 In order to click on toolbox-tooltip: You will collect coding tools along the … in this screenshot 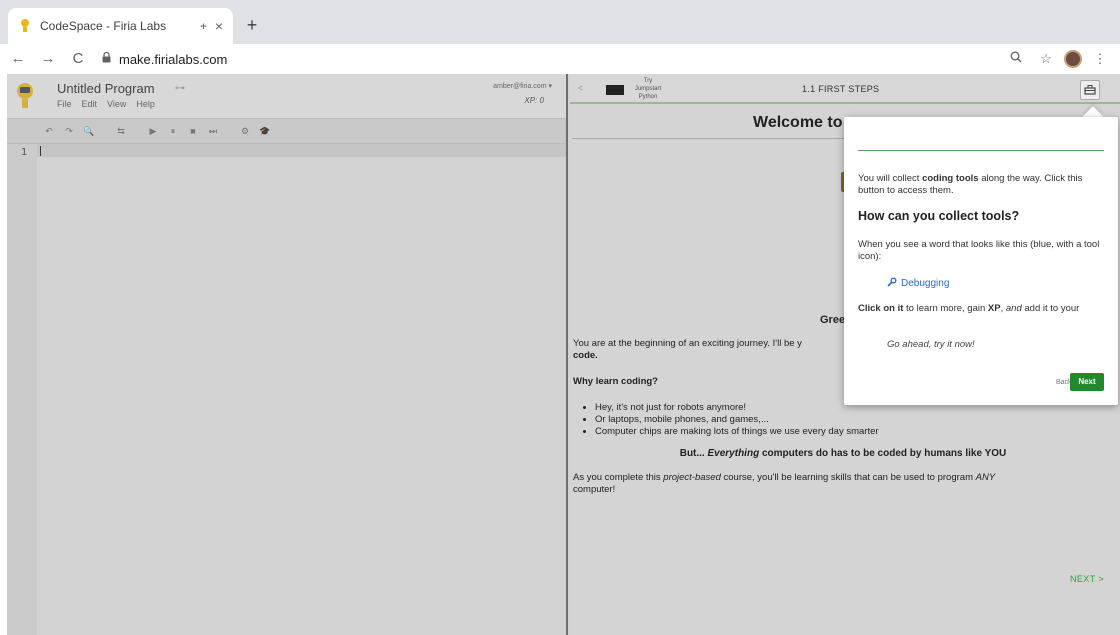, I will do `click(981, 261)`.